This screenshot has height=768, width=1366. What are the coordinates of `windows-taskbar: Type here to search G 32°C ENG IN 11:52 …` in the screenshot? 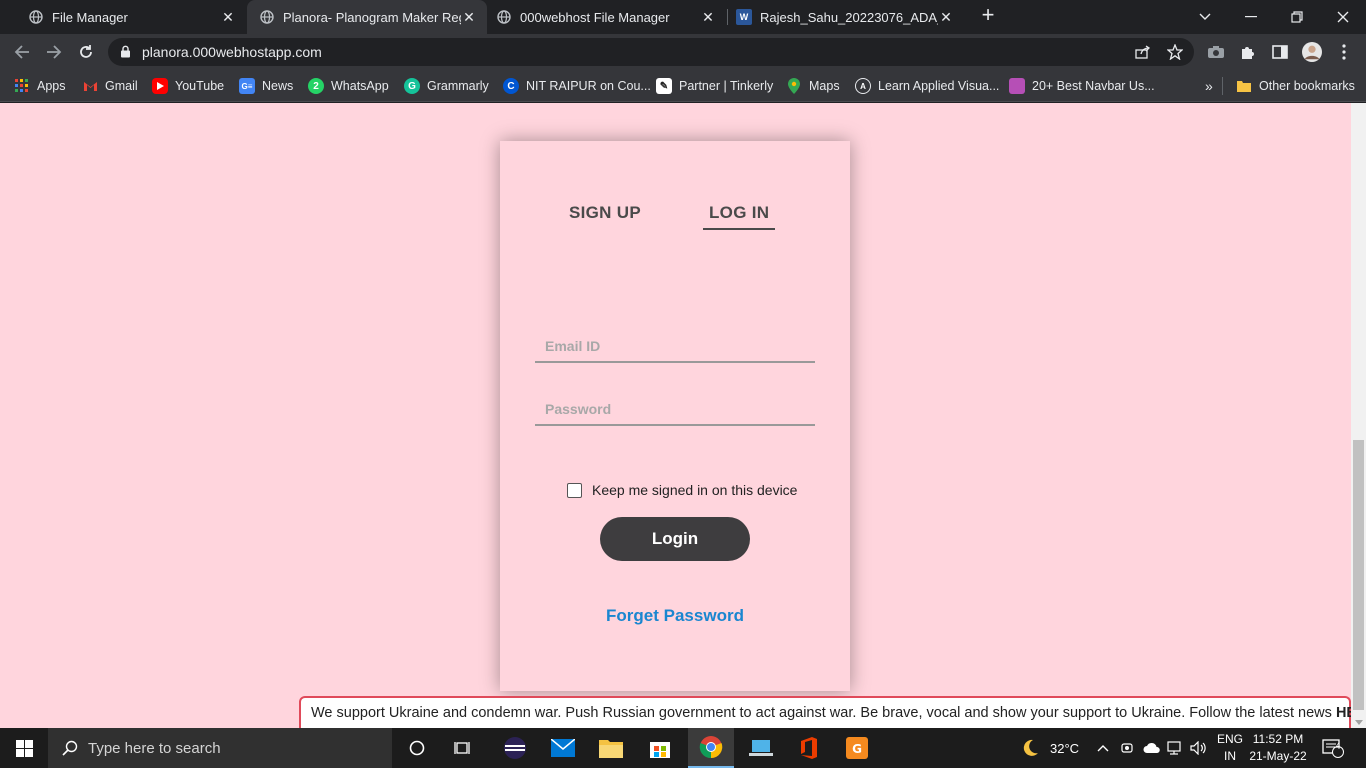 It's located at (683, 748).